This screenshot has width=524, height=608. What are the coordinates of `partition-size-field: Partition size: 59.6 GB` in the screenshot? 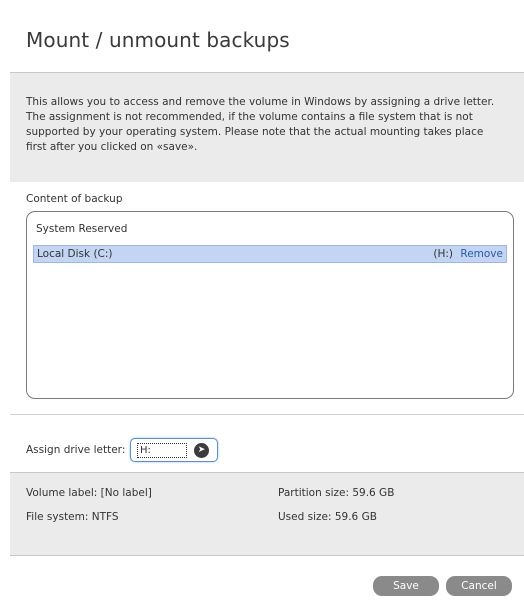 It's located at (336, 493).